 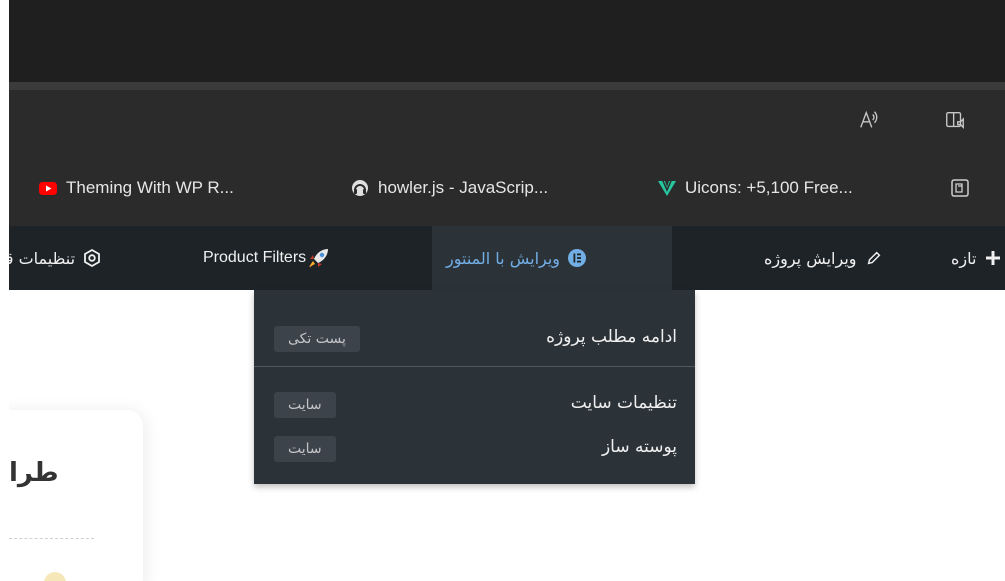 I want to click on bookmark-site-icon, so click(x=960, y=188).